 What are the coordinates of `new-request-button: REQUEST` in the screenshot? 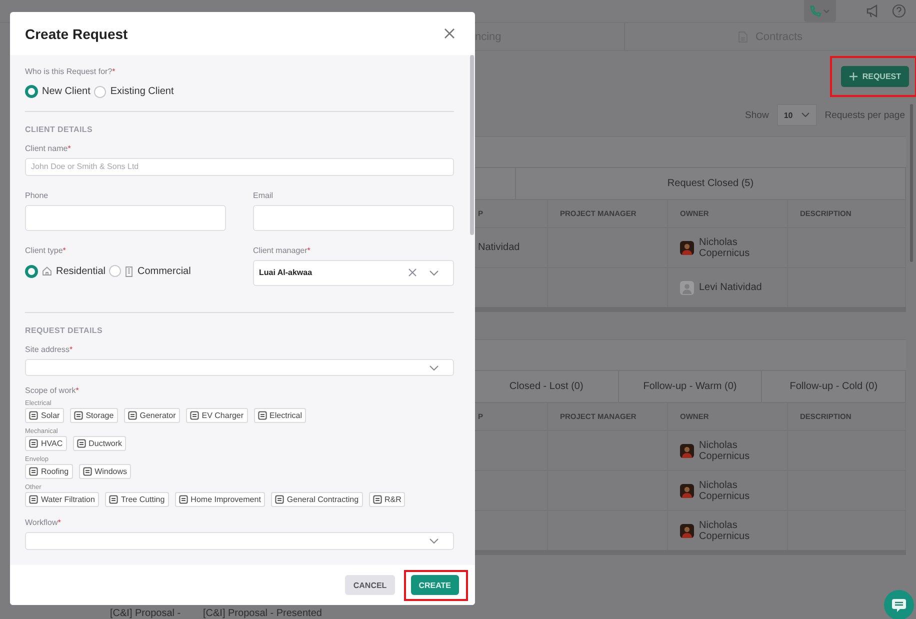 It's located at (875, 76).